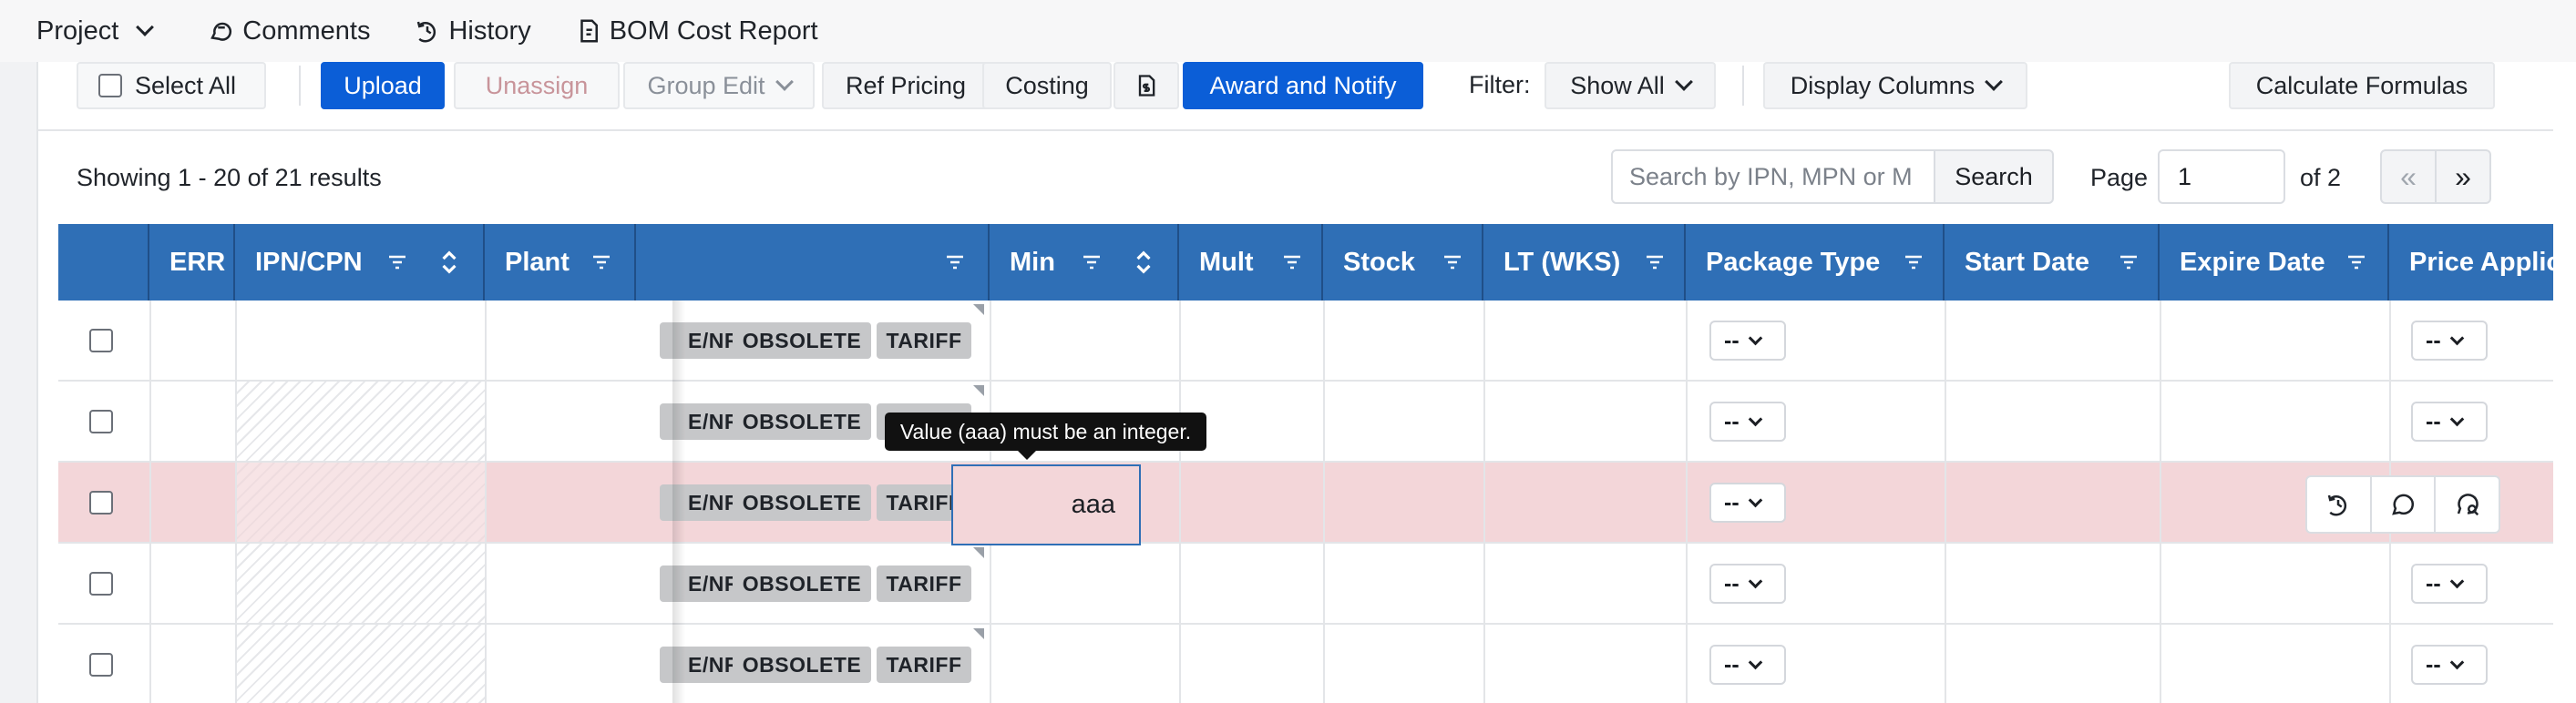 Image resolution: width=2576 pixels, height=703 pixels. I want to click on project-menu: Project, so click(78, 30).